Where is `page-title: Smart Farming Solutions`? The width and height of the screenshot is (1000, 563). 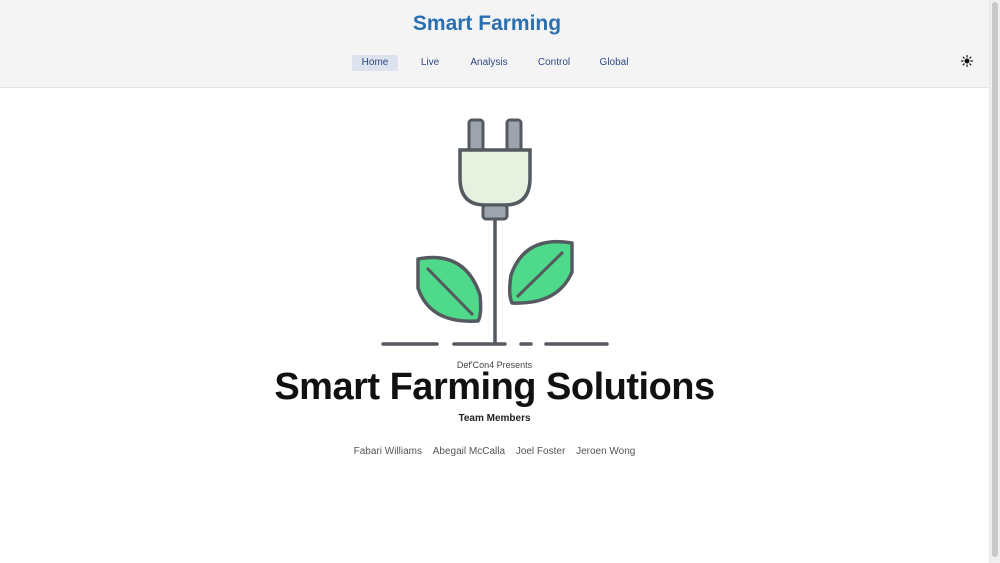 page-title: Smart Farming Solutions is located at coordinates (494, 387).